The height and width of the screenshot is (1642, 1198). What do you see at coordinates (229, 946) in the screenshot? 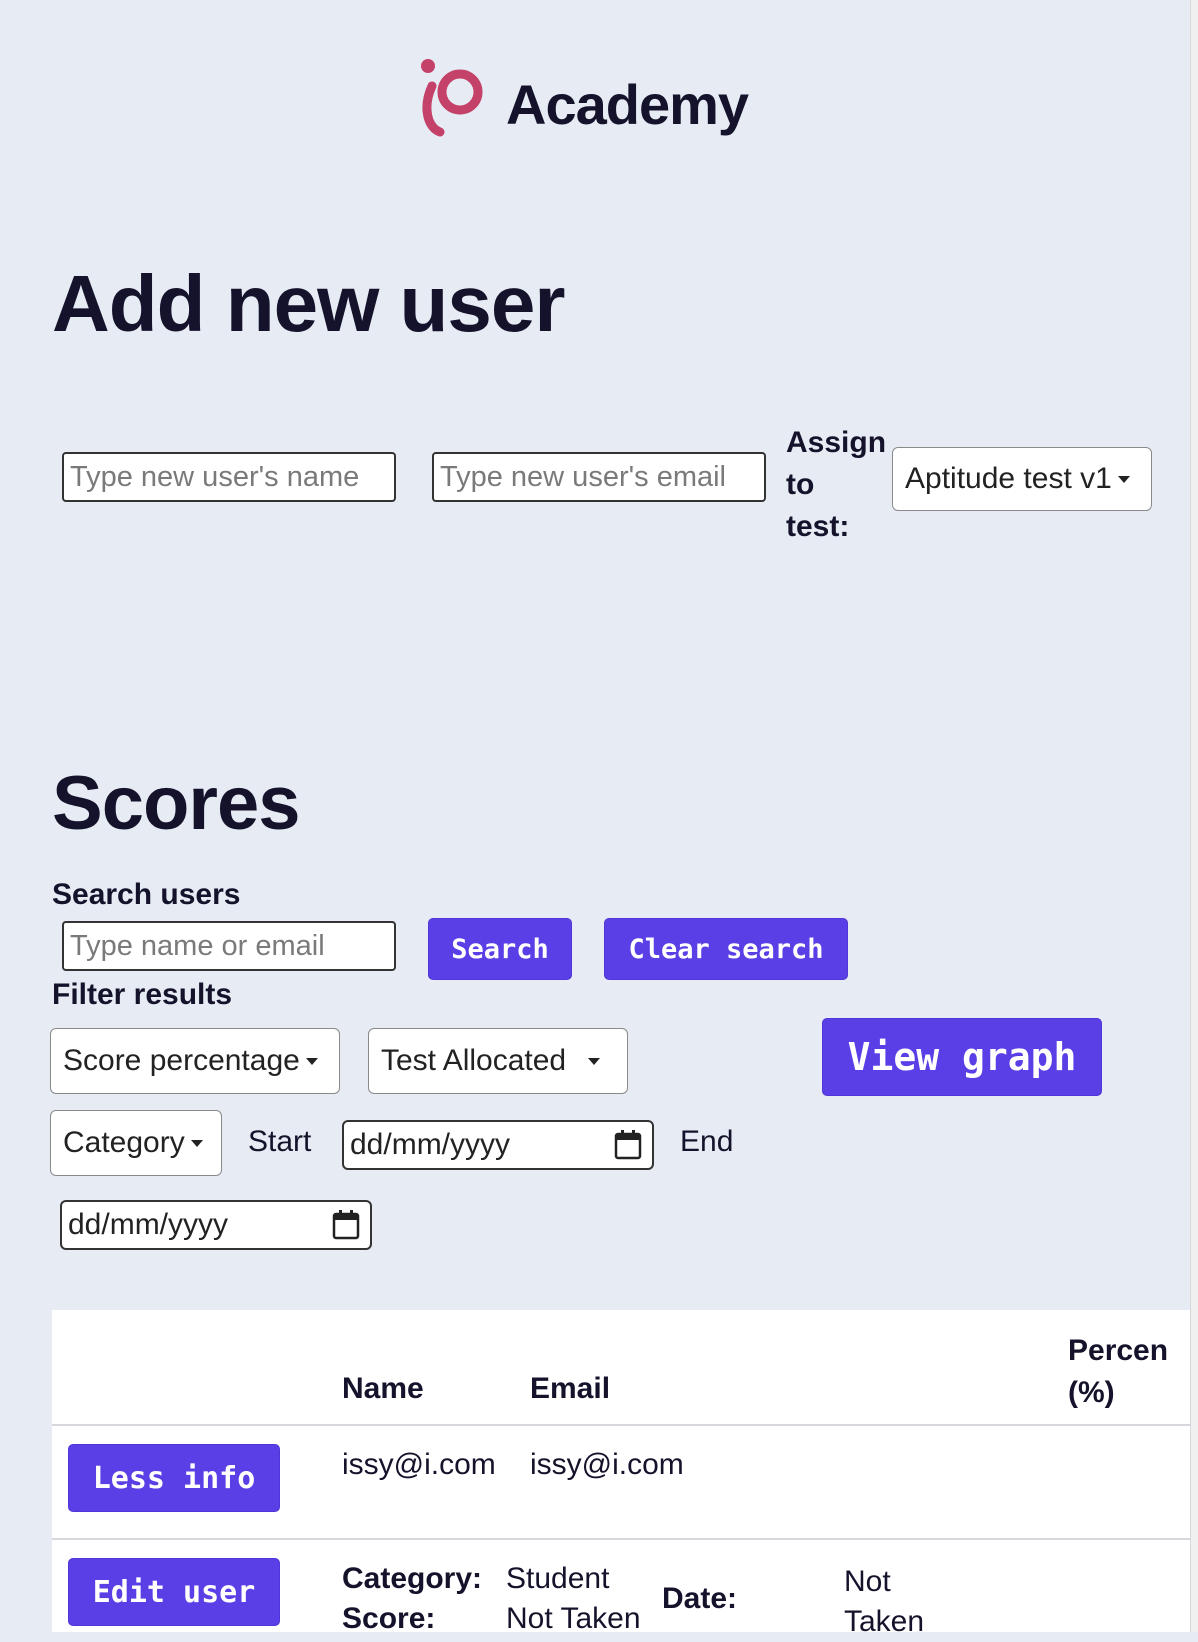
I see `search-input` at bounding box center [229, 946].